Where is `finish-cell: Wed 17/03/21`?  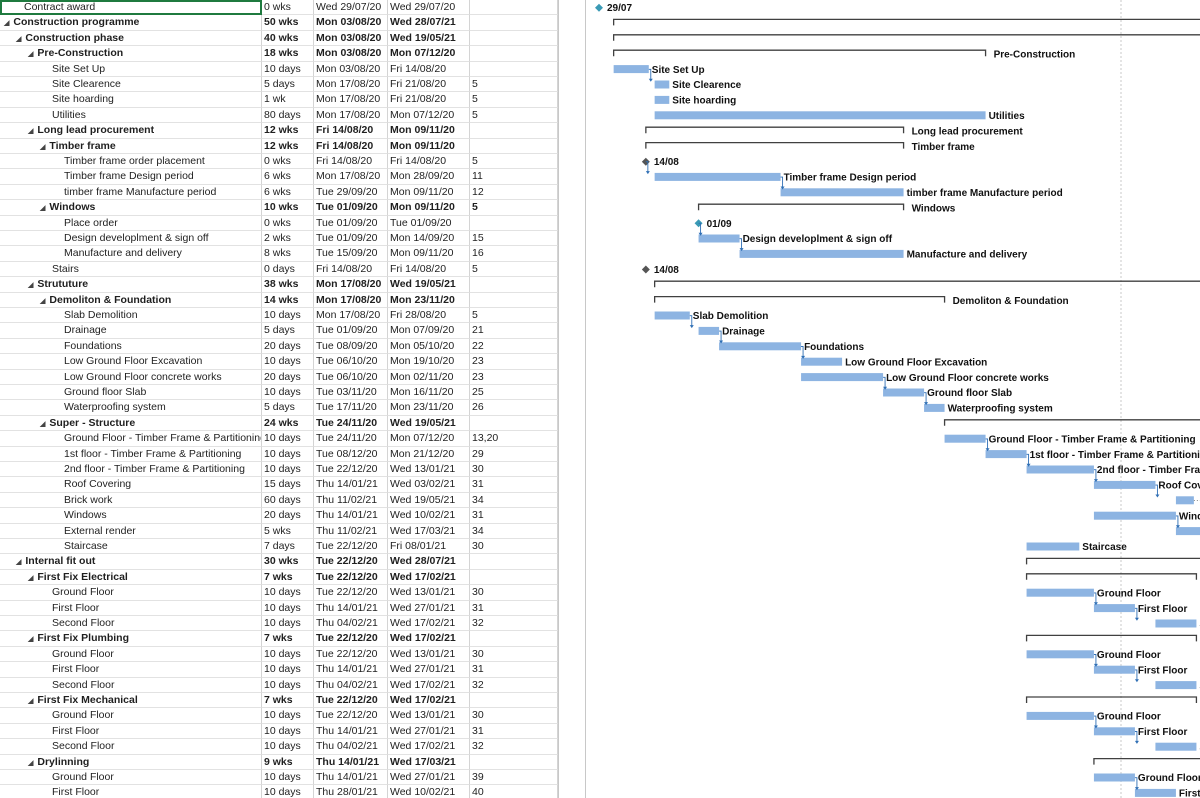
finish-cell: Wed 17/03/21 is located at coordinates (429, 531).